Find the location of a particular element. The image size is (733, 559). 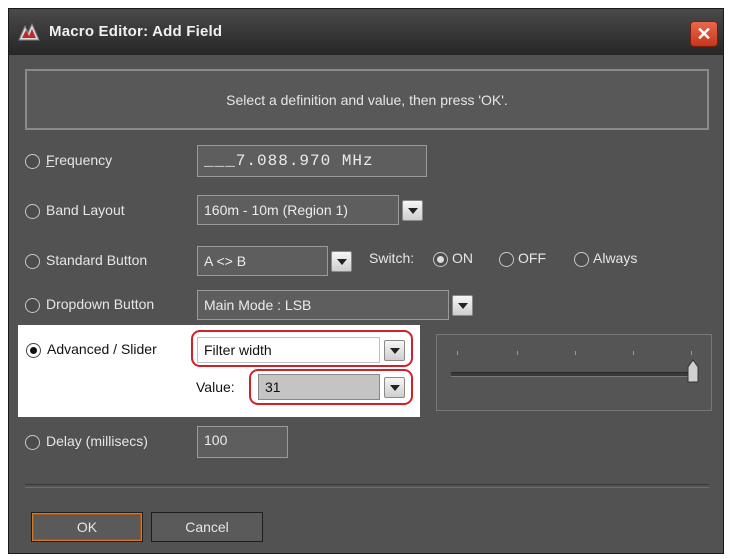

band-layout-radio is located at coordinates (32, 211).